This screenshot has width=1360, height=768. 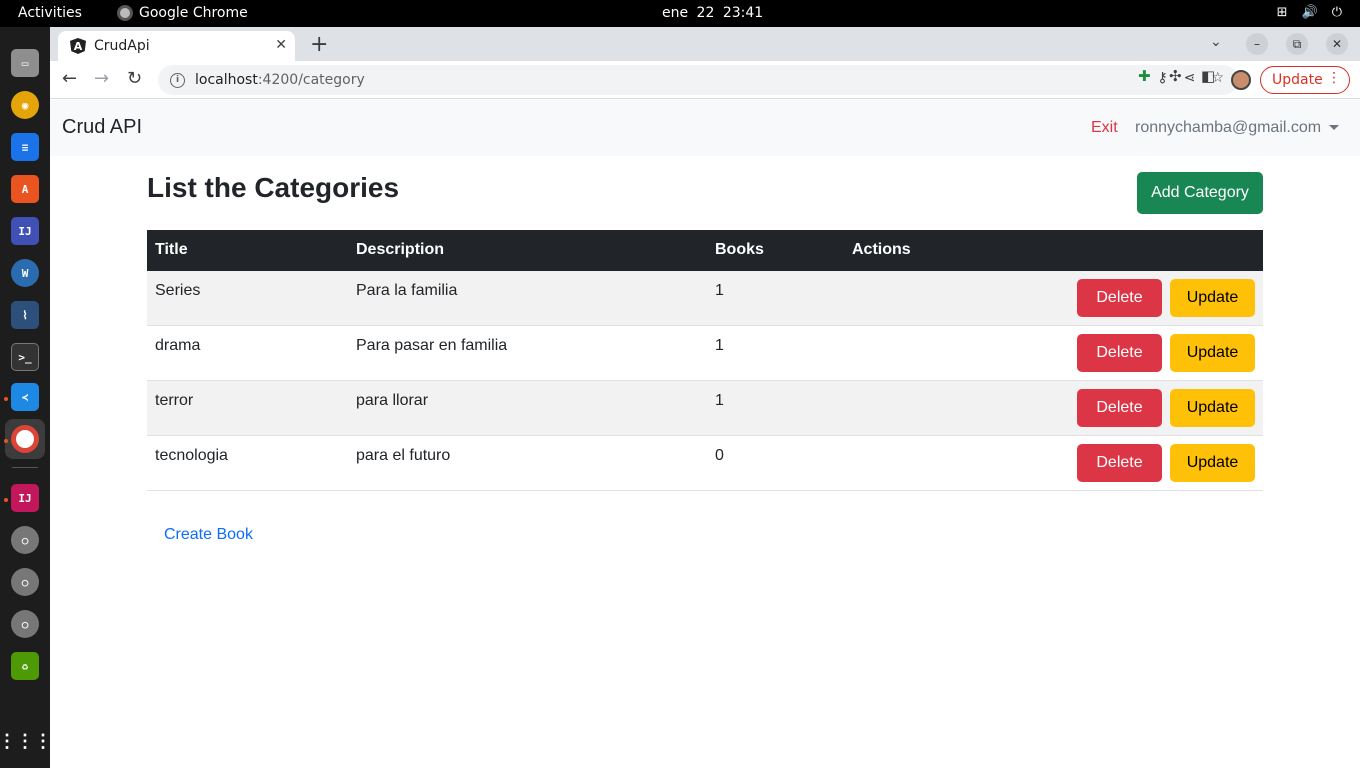 I want to click on share-icon: ⋖, so click(x=1190, y=78).